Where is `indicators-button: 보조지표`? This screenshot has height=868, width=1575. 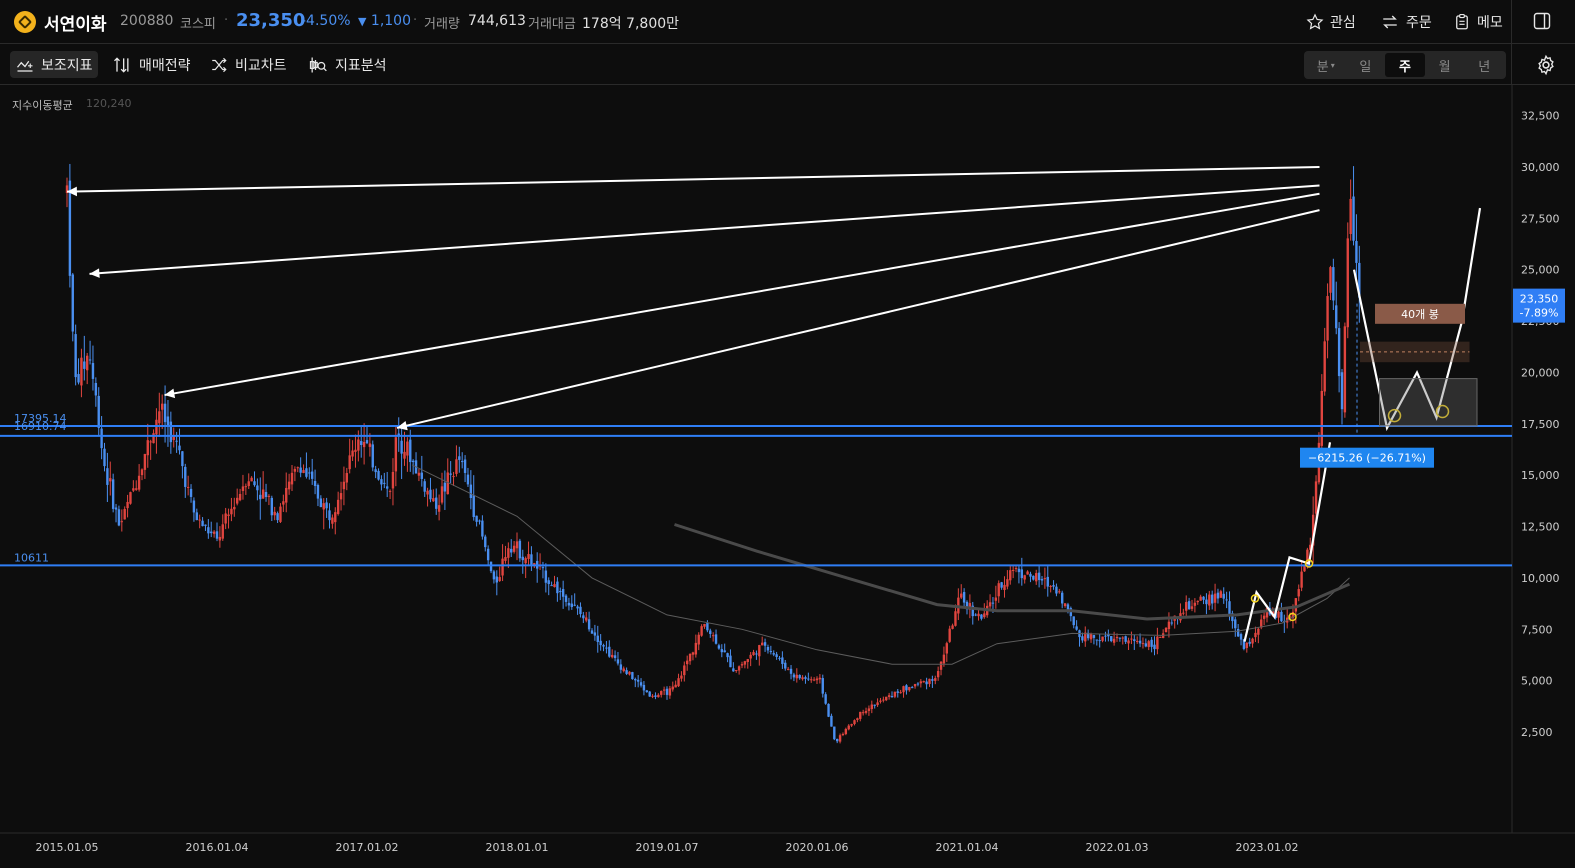 indicators-button: 보조지표 is located at coordinates (54, 64).